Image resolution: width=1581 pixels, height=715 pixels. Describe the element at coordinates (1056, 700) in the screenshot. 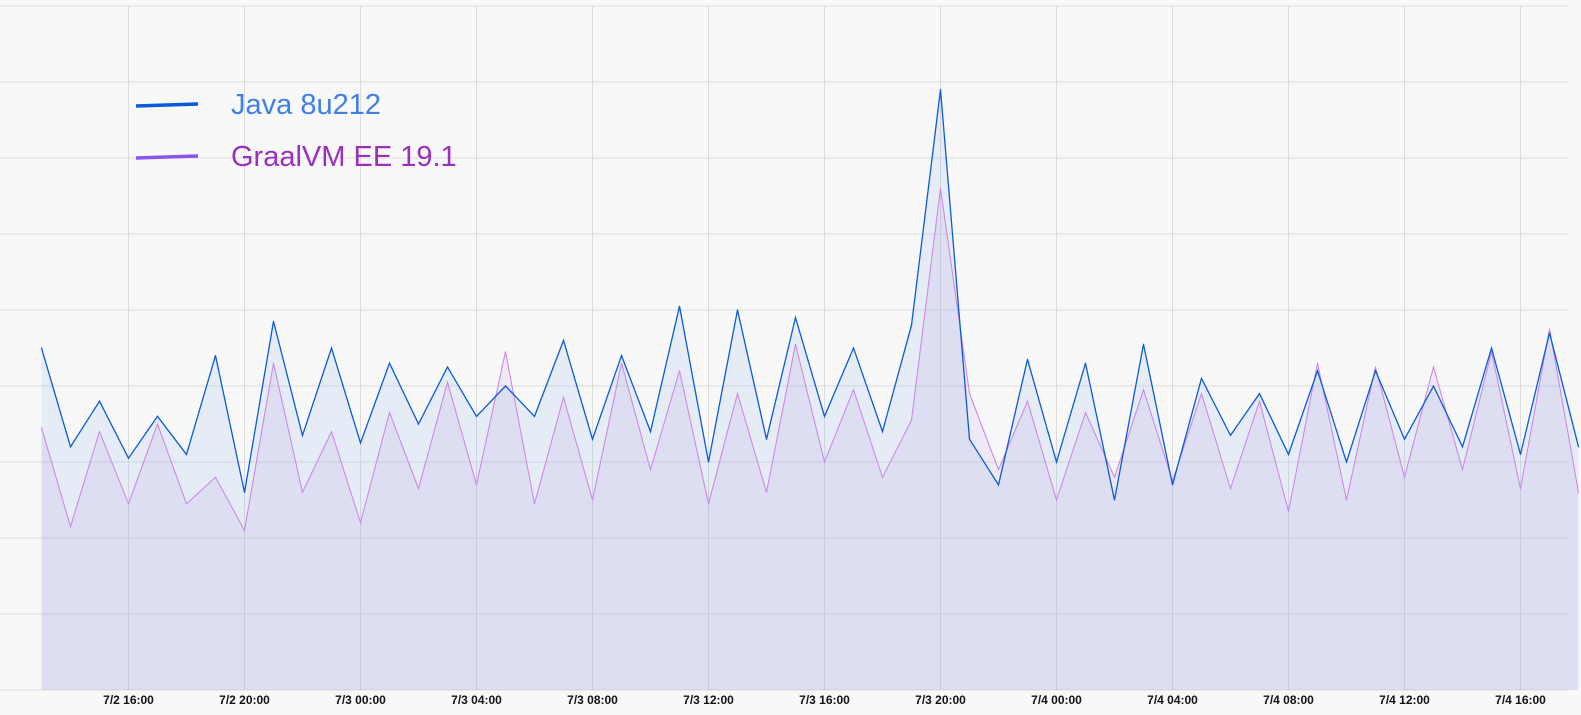

I see `x-tick-label: 7/4 00:00` at that location.